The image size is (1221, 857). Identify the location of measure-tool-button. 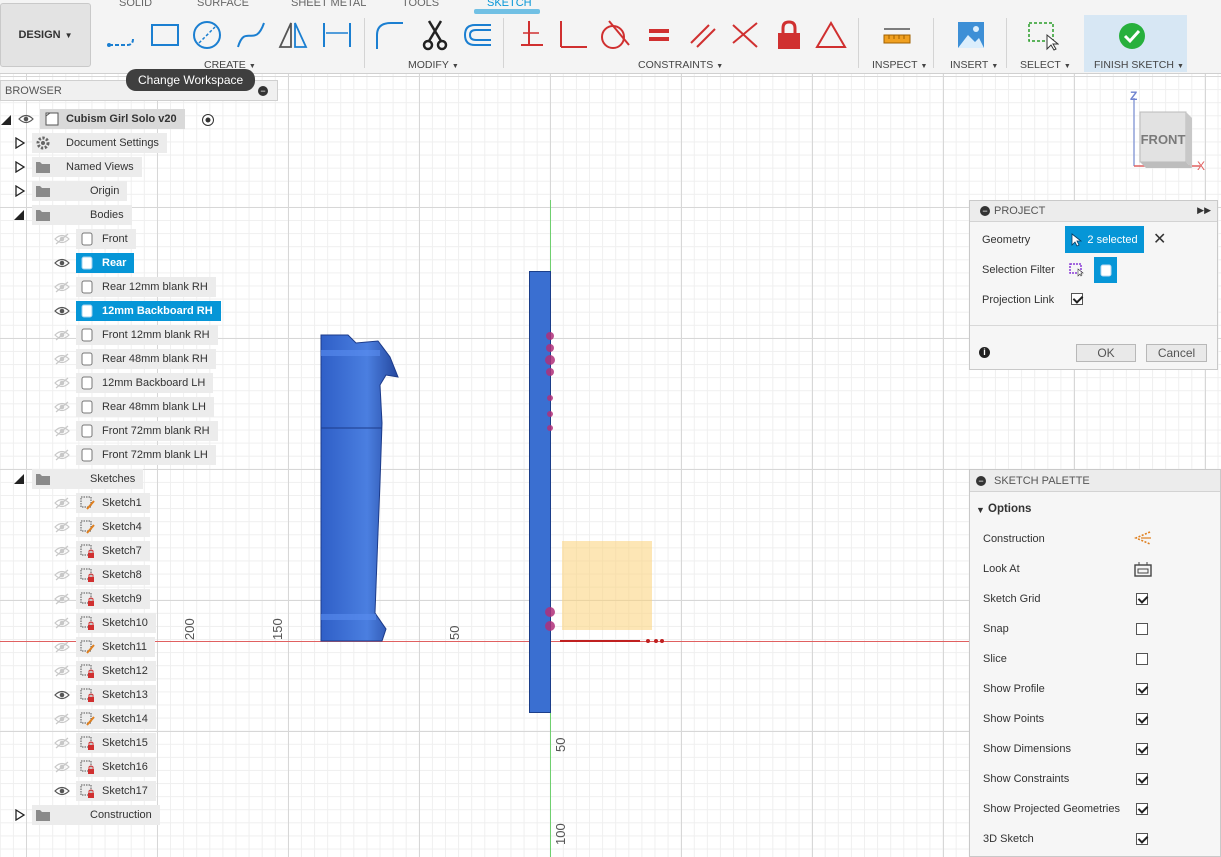
(897, 35).